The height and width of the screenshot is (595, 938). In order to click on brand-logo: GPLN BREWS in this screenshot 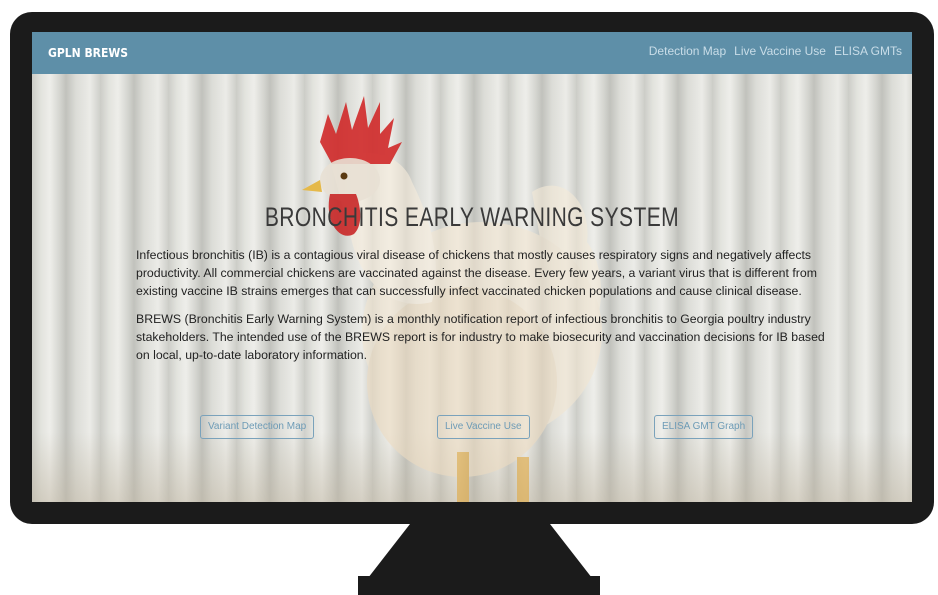, I will do `click(88, 53)`.